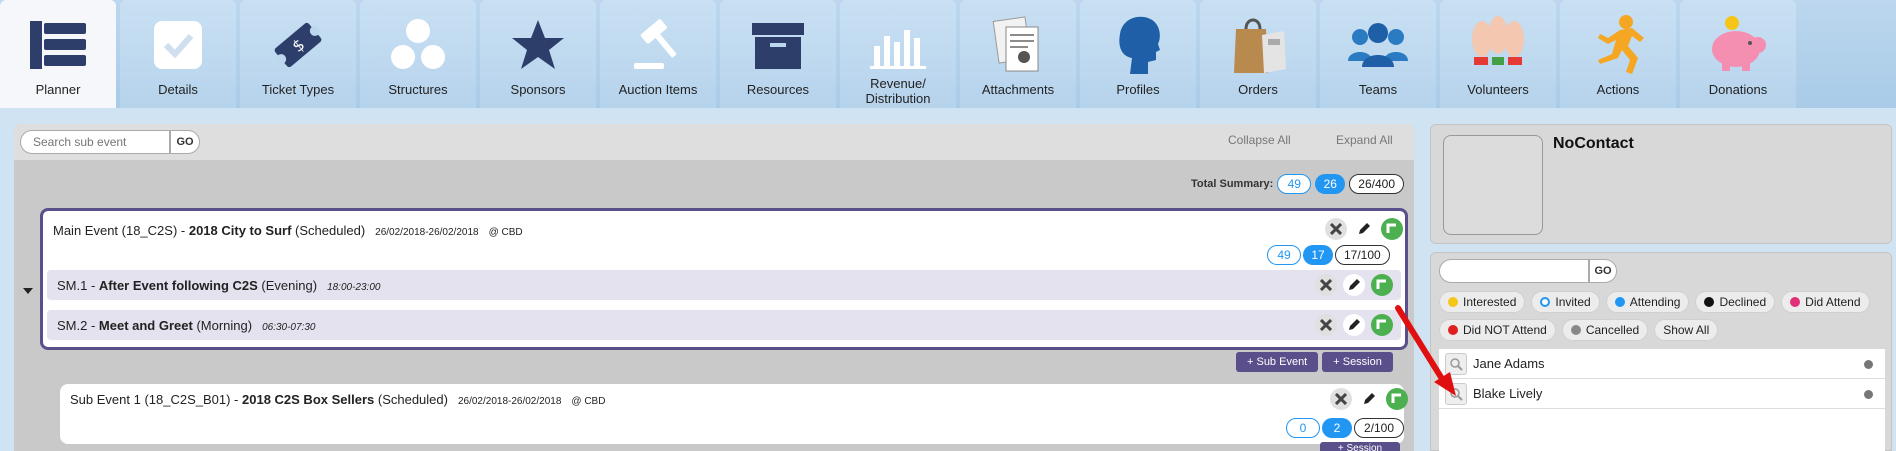  I want to click on attending-badge: 17, so click(1318, 255).